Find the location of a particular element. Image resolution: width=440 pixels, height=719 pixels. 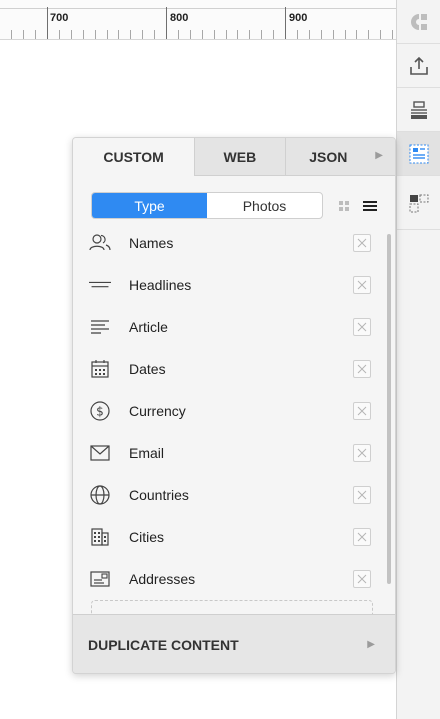

duplicate-content-section: DUPLICATE CONTENT ▶ is located at coordinates (234, 643).